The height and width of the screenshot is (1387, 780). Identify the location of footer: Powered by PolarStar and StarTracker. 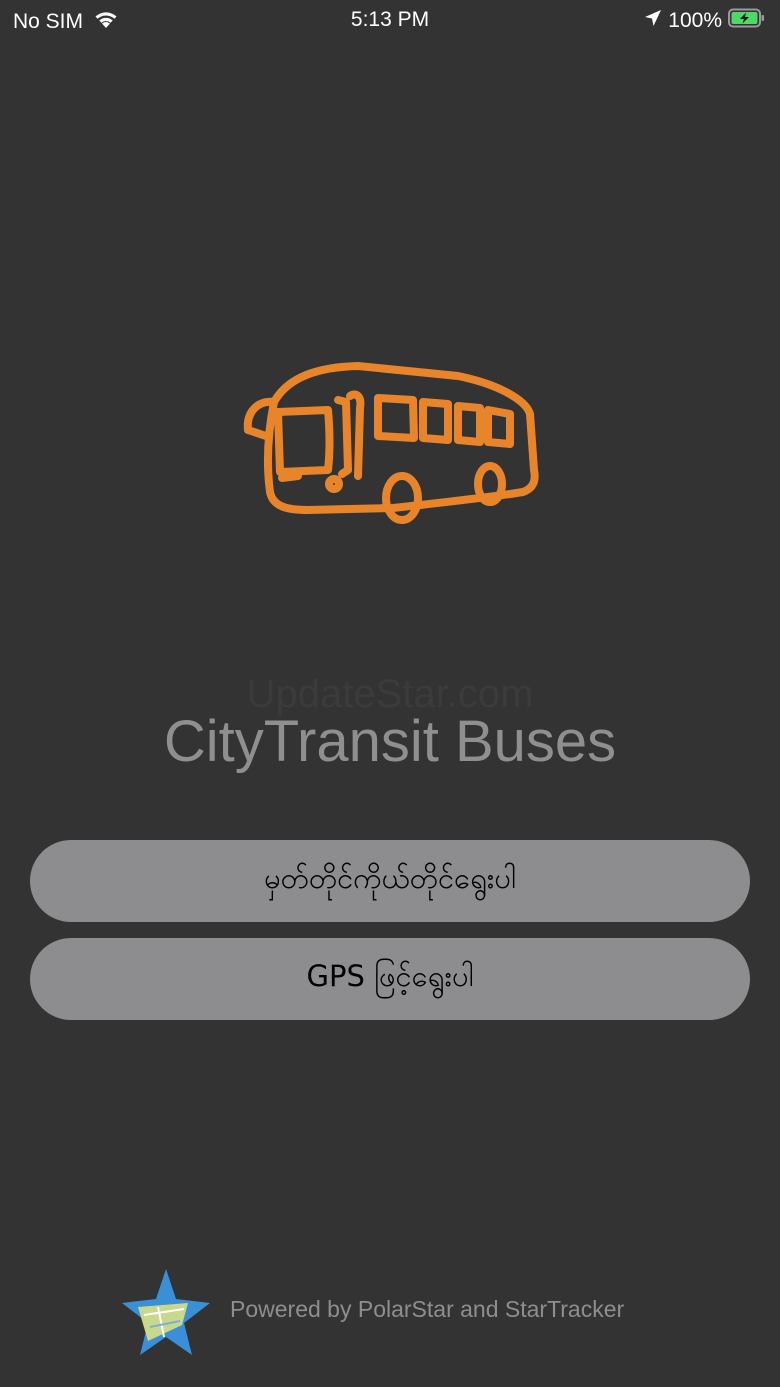
(390, 1311).